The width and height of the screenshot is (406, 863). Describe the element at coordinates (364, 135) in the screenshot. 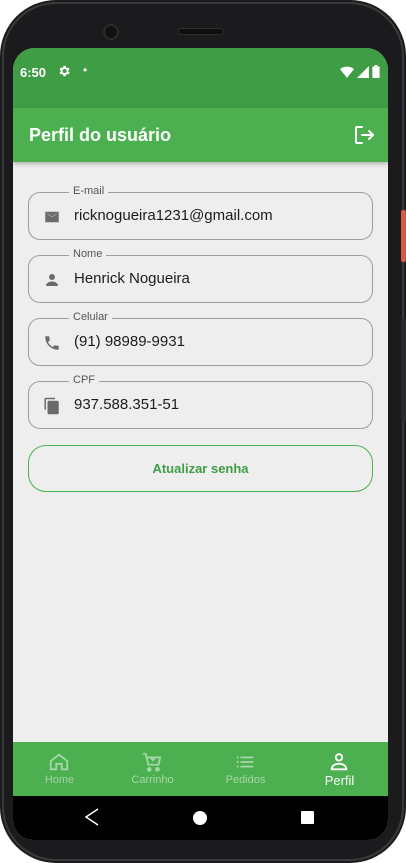

I see `logout-icon` at that location.